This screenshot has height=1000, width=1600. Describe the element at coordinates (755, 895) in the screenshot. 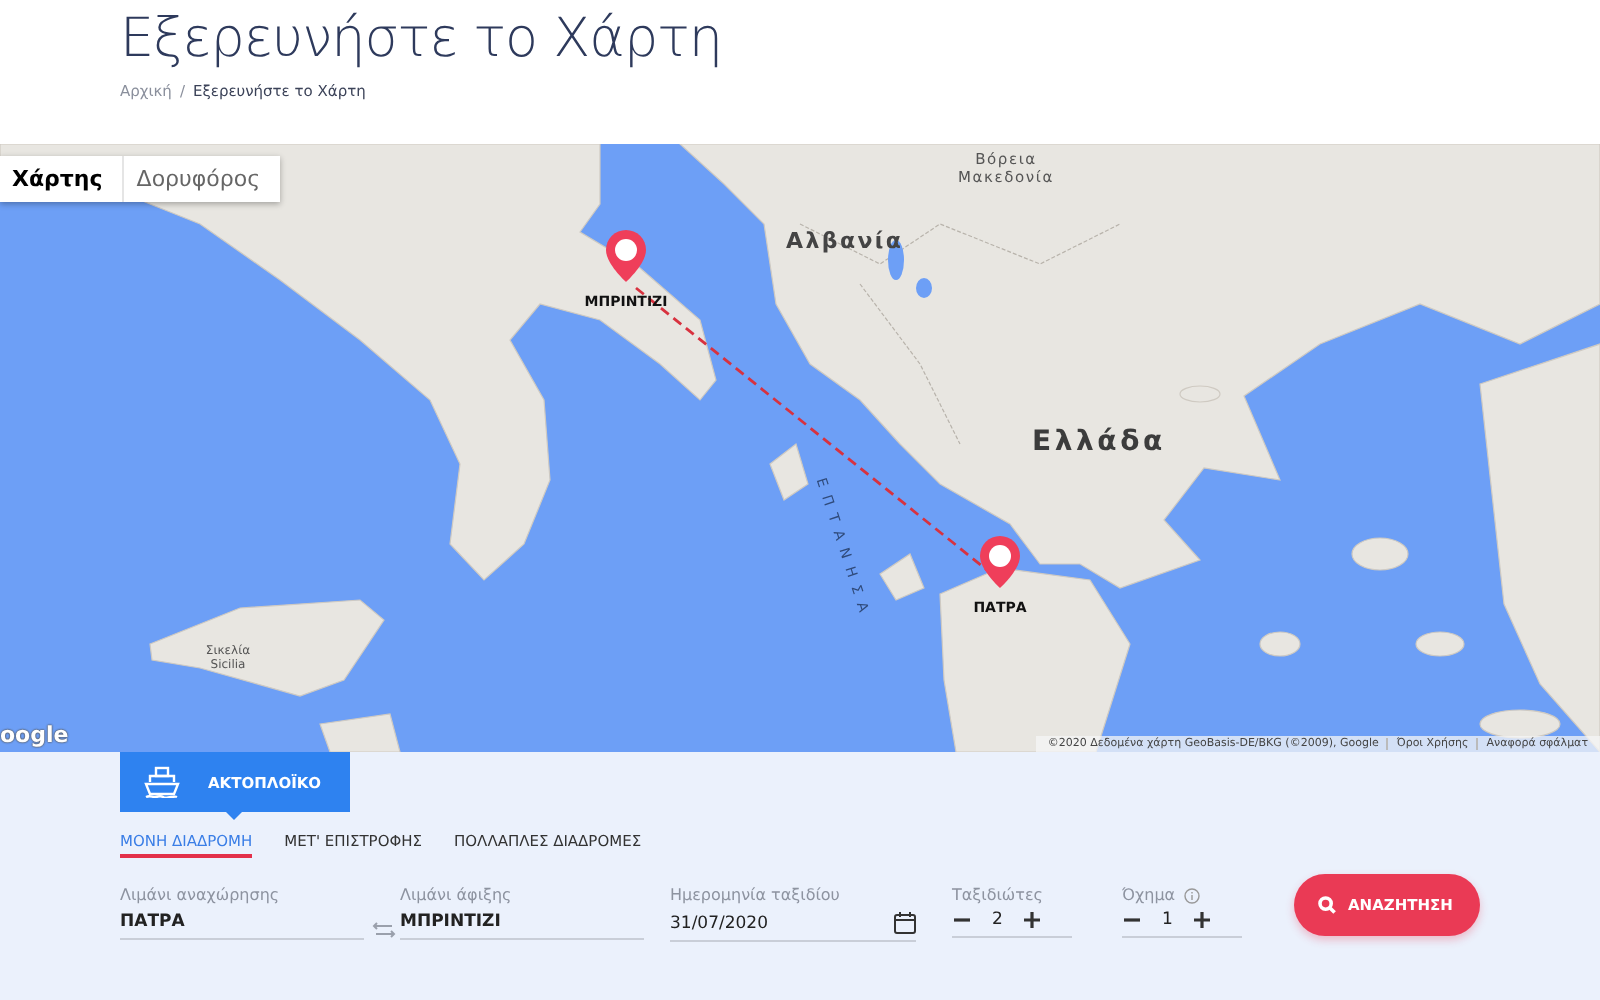

I see `field-label: Ημερομηνία ταξιδίου` at that location.